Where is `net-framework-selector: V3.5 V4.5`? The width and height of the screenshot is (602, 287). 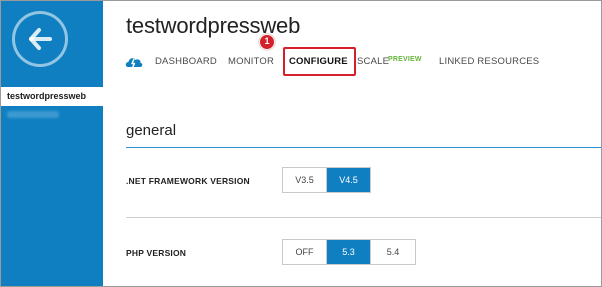 net-framework-selector: V3.5 V4.5 is located at coordinates (326, 180).